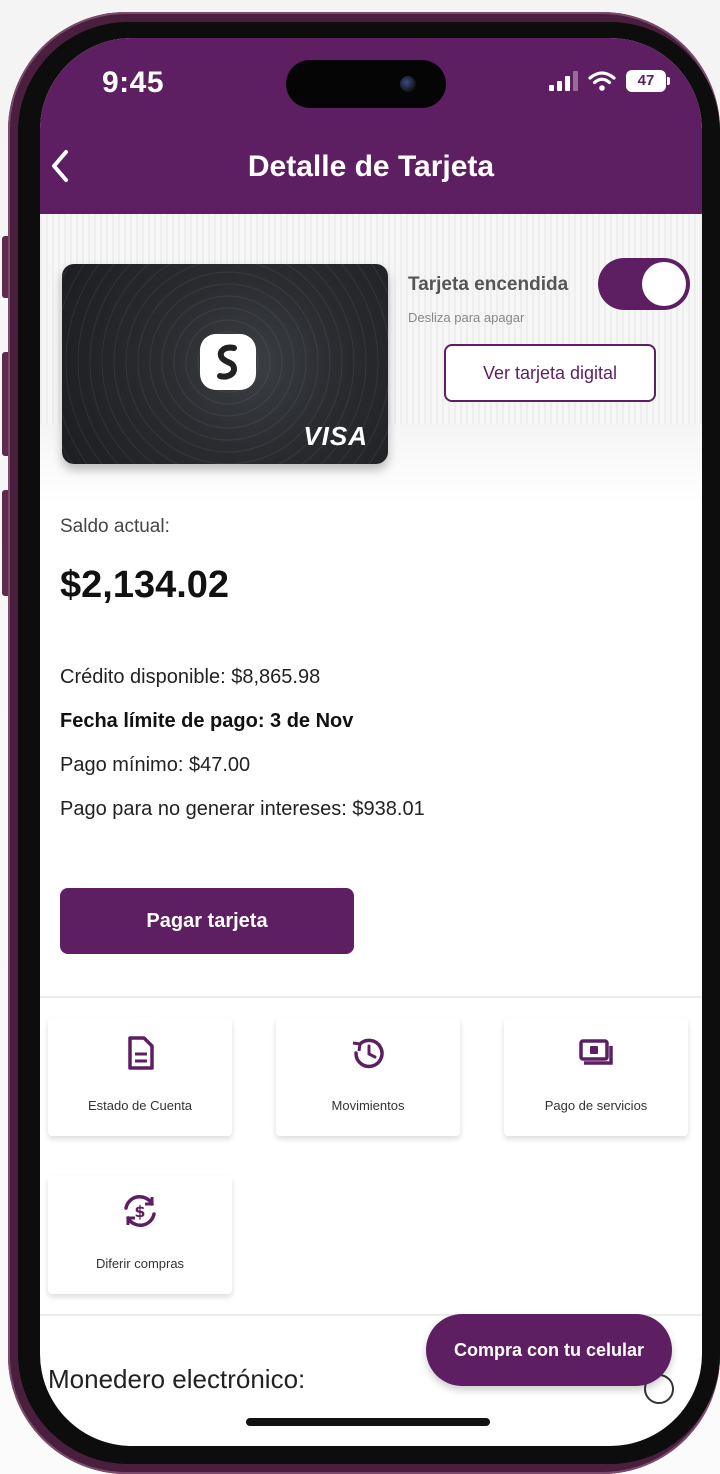  What do you see at coordinates (408, 84) in the screenshot?
I see `camera-icon` at bounding box center [408, 84].